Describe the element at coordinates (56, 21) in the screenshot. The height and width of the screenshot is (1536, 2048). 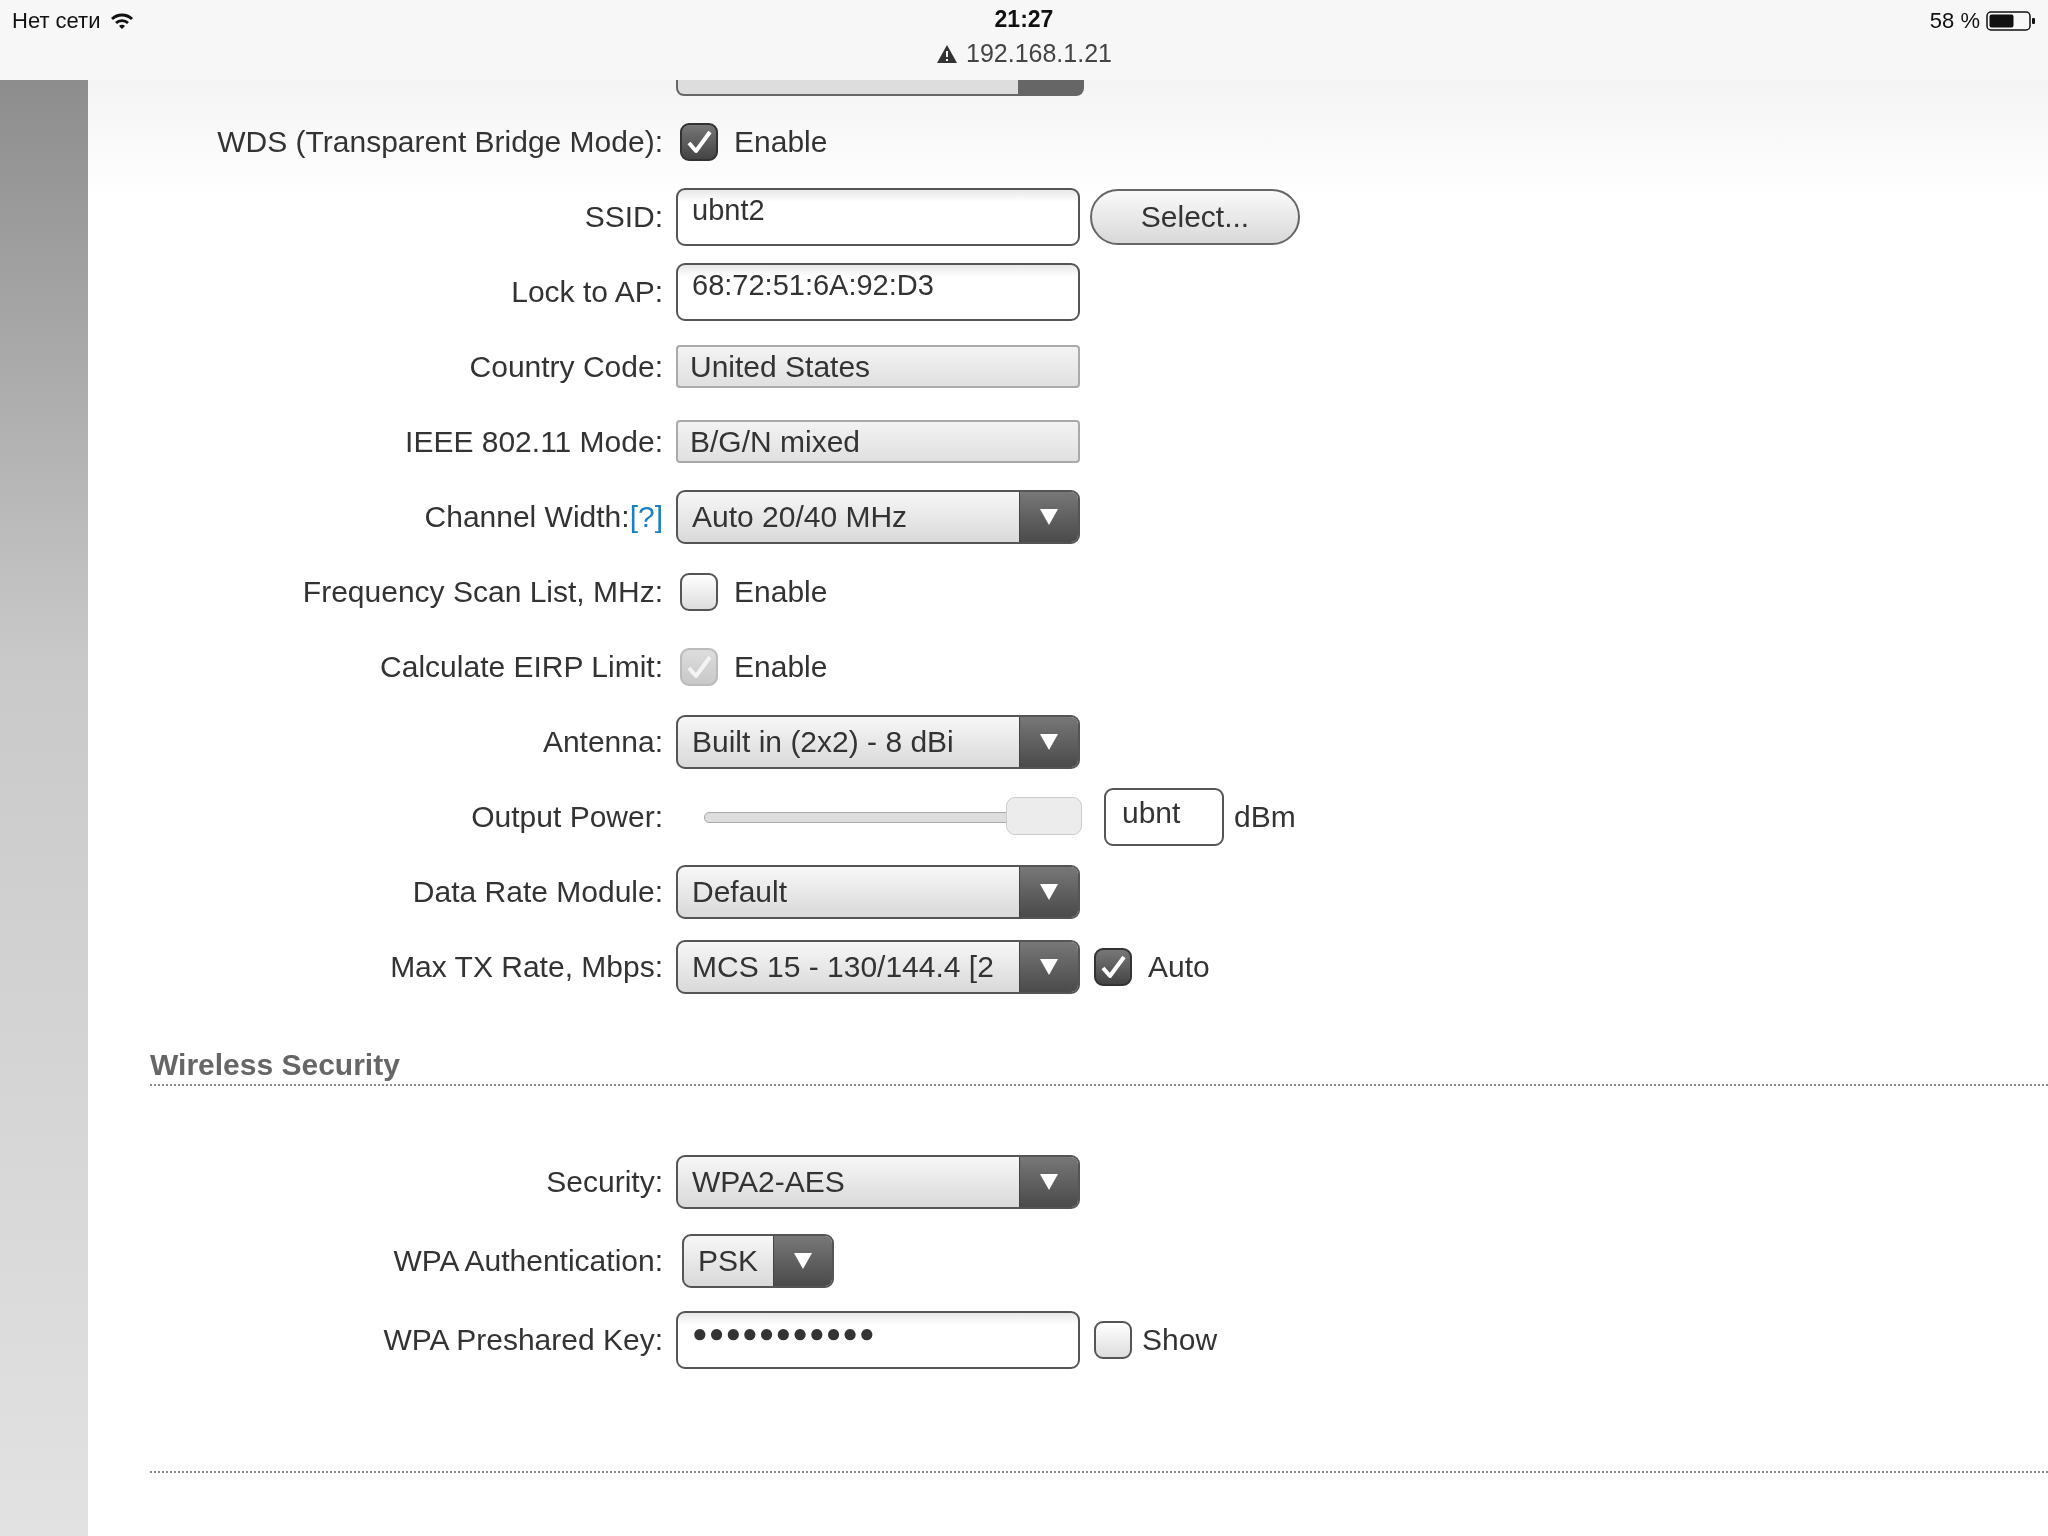
I see `carrier-status: Нет сети` at that location.